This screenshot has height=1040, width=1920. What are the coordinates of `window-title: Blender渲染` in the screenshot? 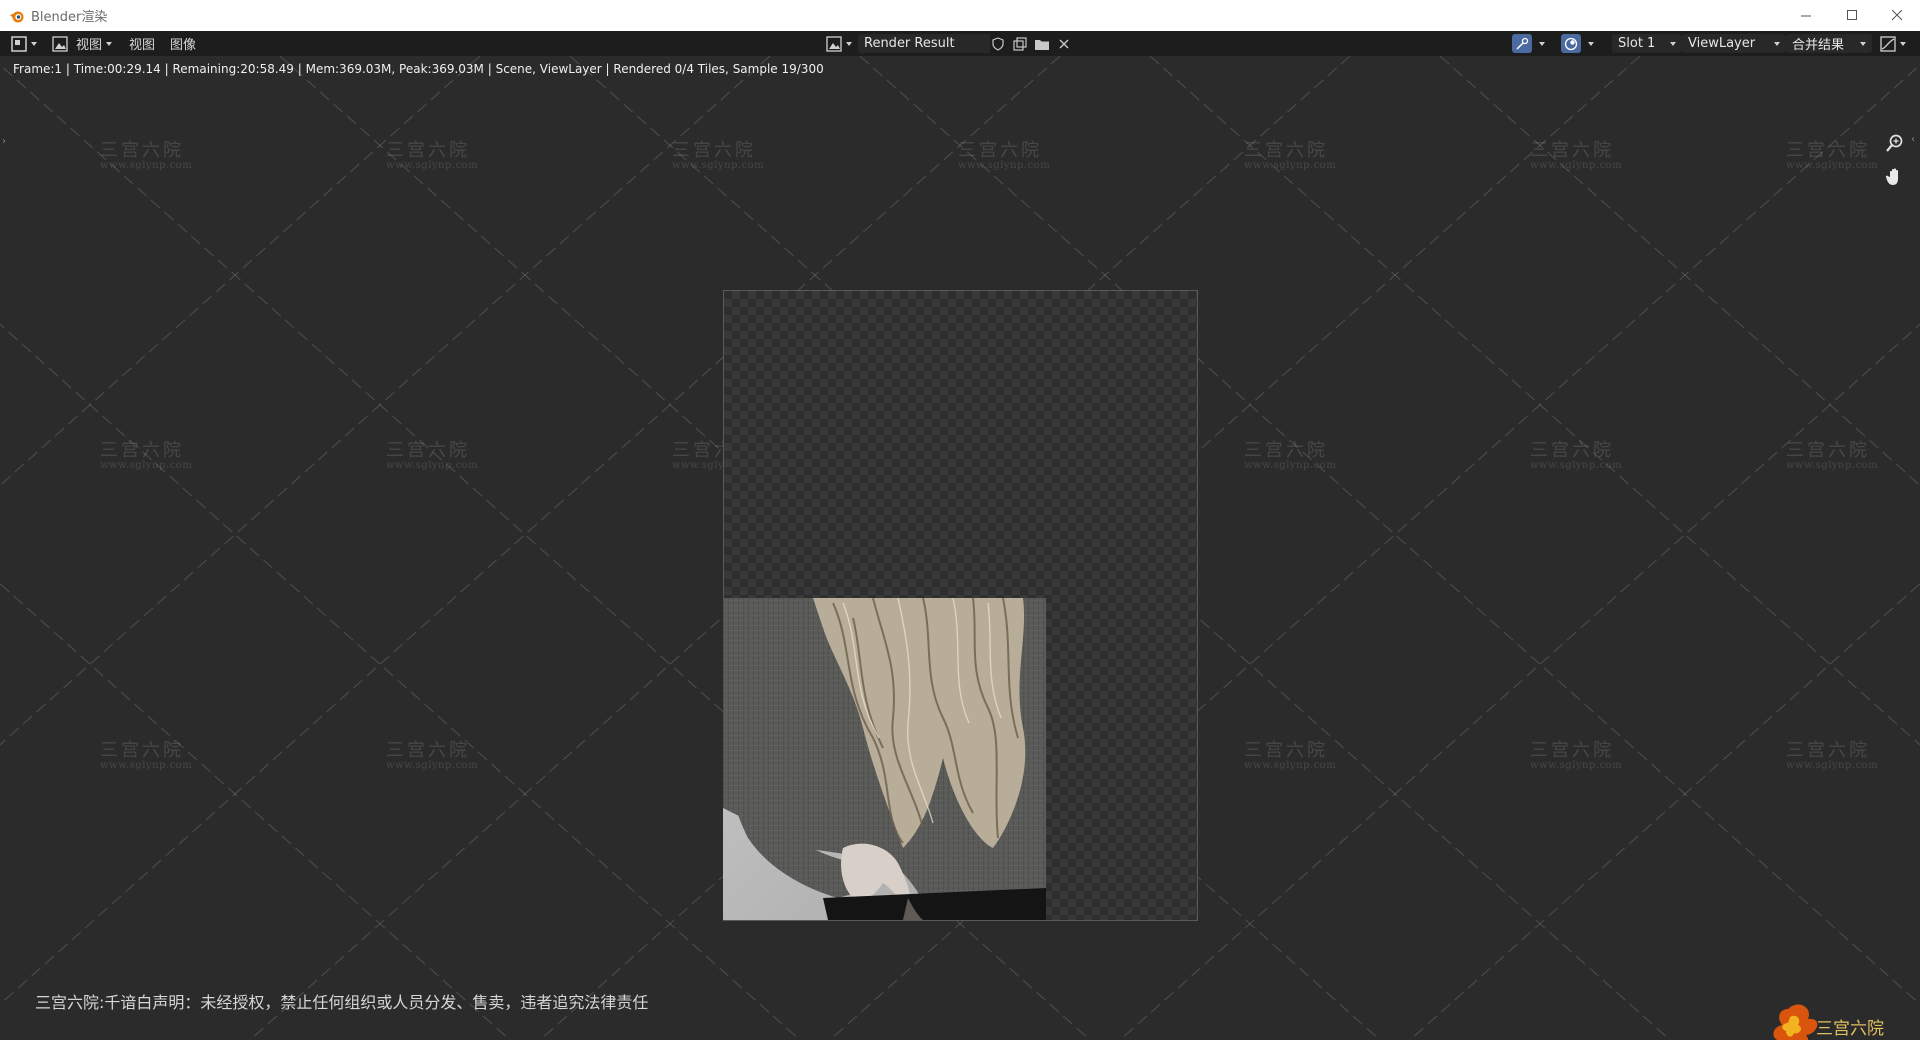 It's located at (69, 17).